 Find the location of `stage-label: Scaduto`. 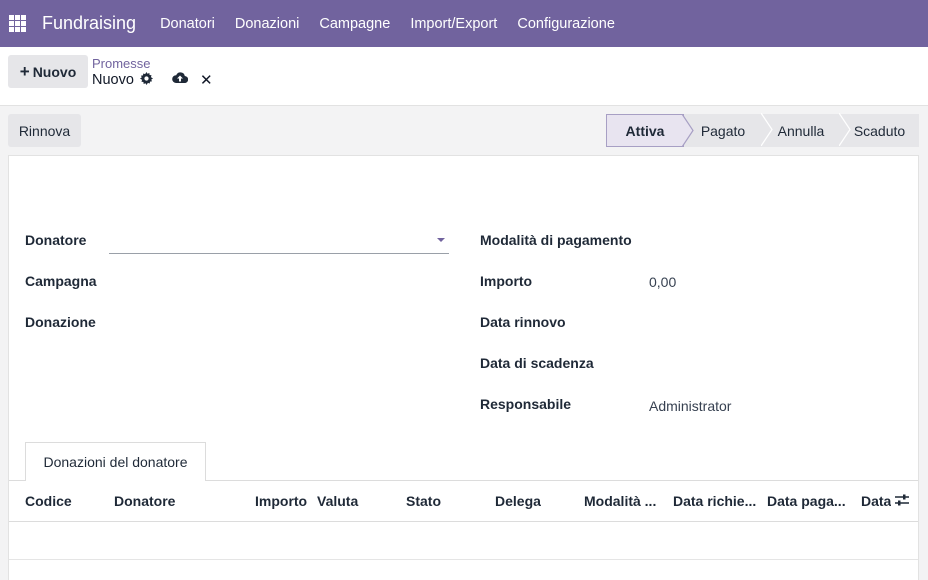

stage-label: Scaduto is located at coordinates (879, 130).